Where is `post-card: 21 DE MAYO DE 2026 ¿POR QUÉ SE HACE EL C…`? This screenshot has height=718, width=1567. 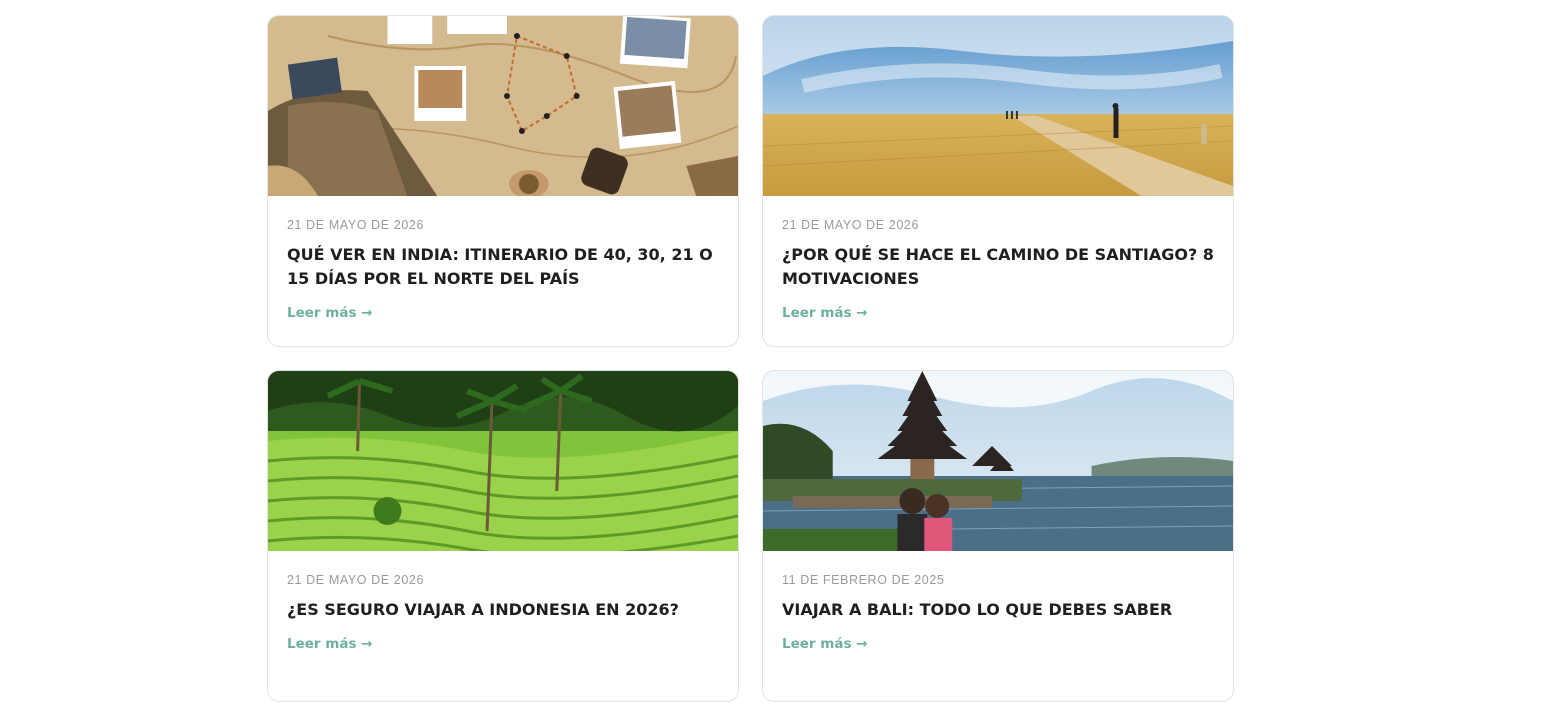 post-card: 21 DE MAYO DE 2026 ¿POR QUÉ SE HACE EL C… is located at coordinates (998, 181).